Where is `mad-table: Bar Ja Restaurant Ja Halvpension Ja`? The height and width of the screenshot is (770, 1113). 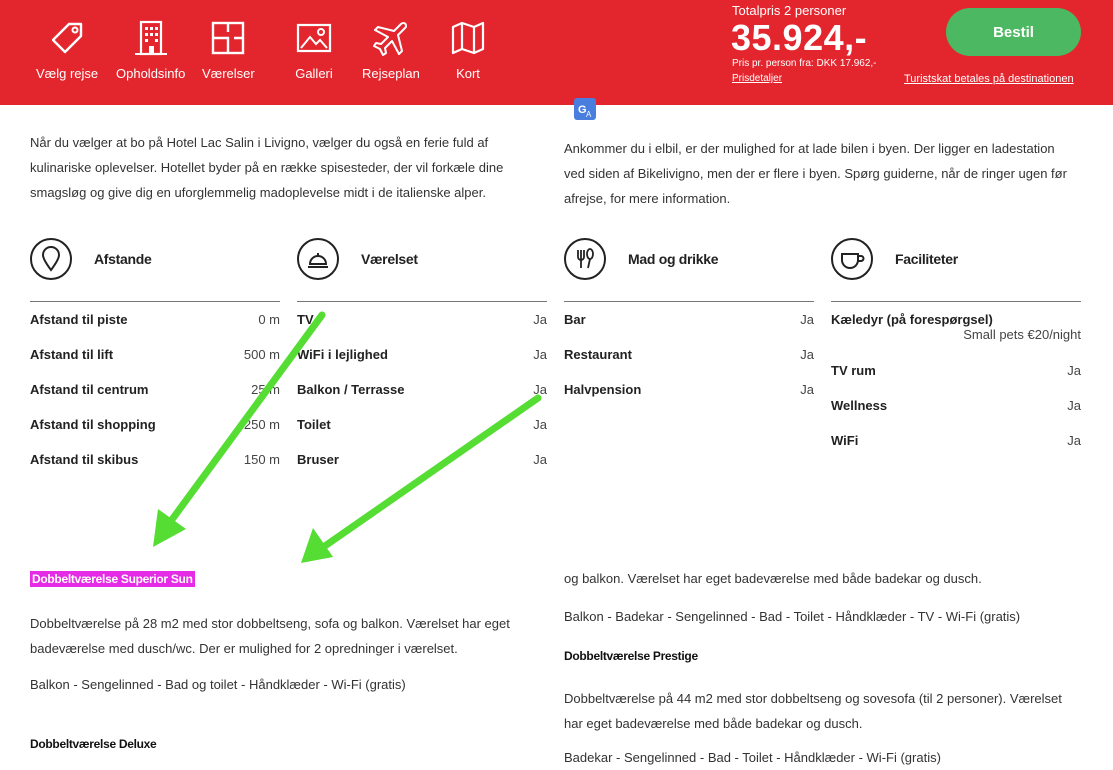 mad-table: Bar Ja Restaurant Ja Halvpension Ja is located at coordinates (689, 354).